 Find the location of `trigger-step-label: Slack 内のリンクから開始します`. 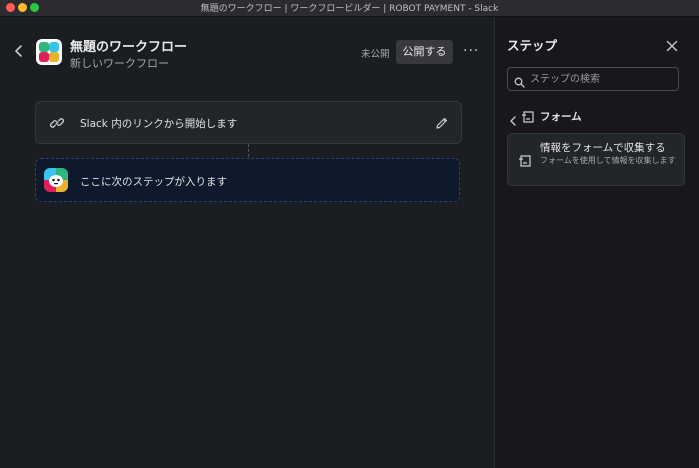

trigger-step-label: Slack 内のリンクから開始します is located at coordinates (159, 124).